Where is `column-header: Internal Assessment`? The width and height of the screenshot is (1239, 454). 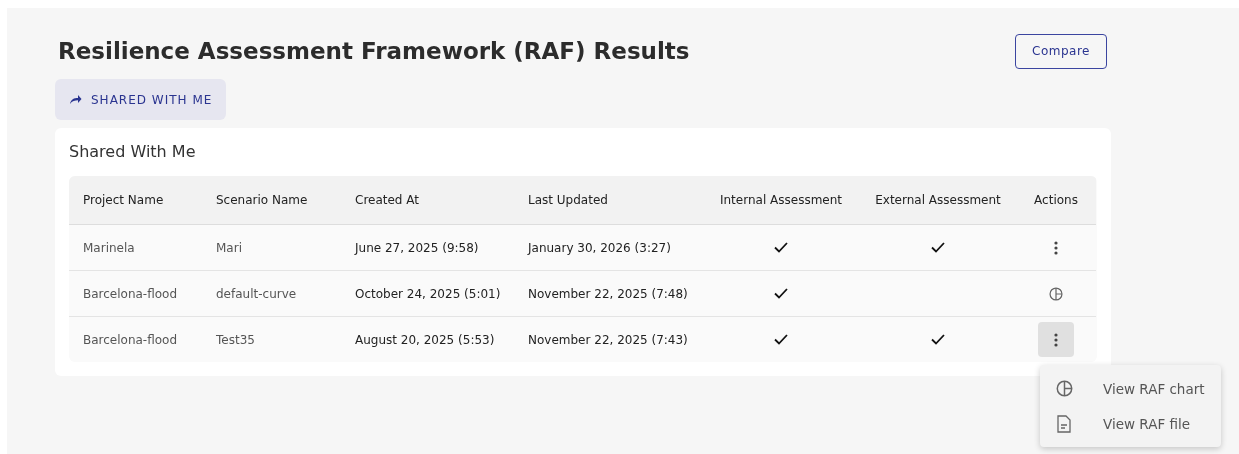
column-header: Internal Assessment is located at coordinates (781, 200).